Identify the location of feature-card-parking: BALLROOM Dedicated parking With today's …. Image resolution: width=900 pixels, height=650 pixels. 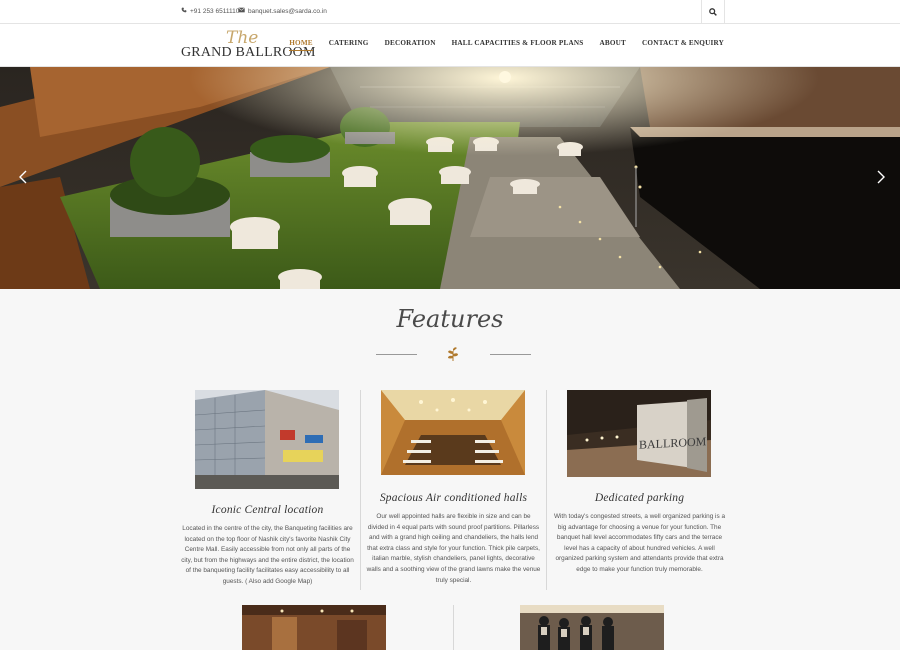
(639, 490).